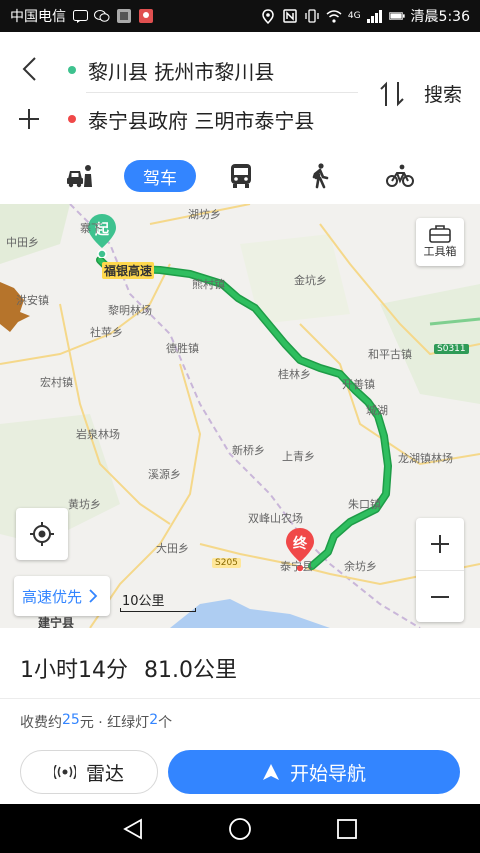 The width and height of the screenshot is (480, 853). Describe the element at coordinates (181, 71) in the screenshot. I see `start-location-text: 黎川县 抚州市黎川县` at that location.